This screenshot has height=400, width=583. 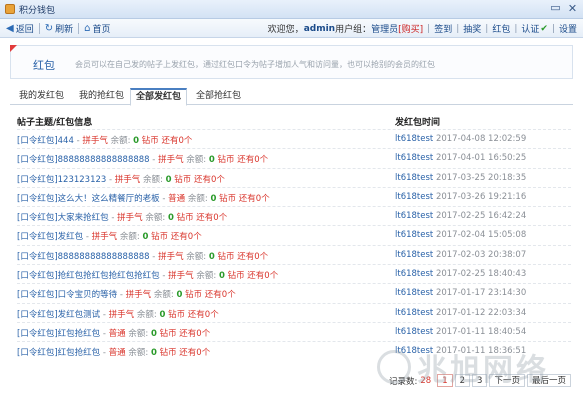 What do you see at coordinates (481, 216) in the screenshot?
I see `row-time: 2017-02-25 16:42:24` at bounding box center [481, 216].